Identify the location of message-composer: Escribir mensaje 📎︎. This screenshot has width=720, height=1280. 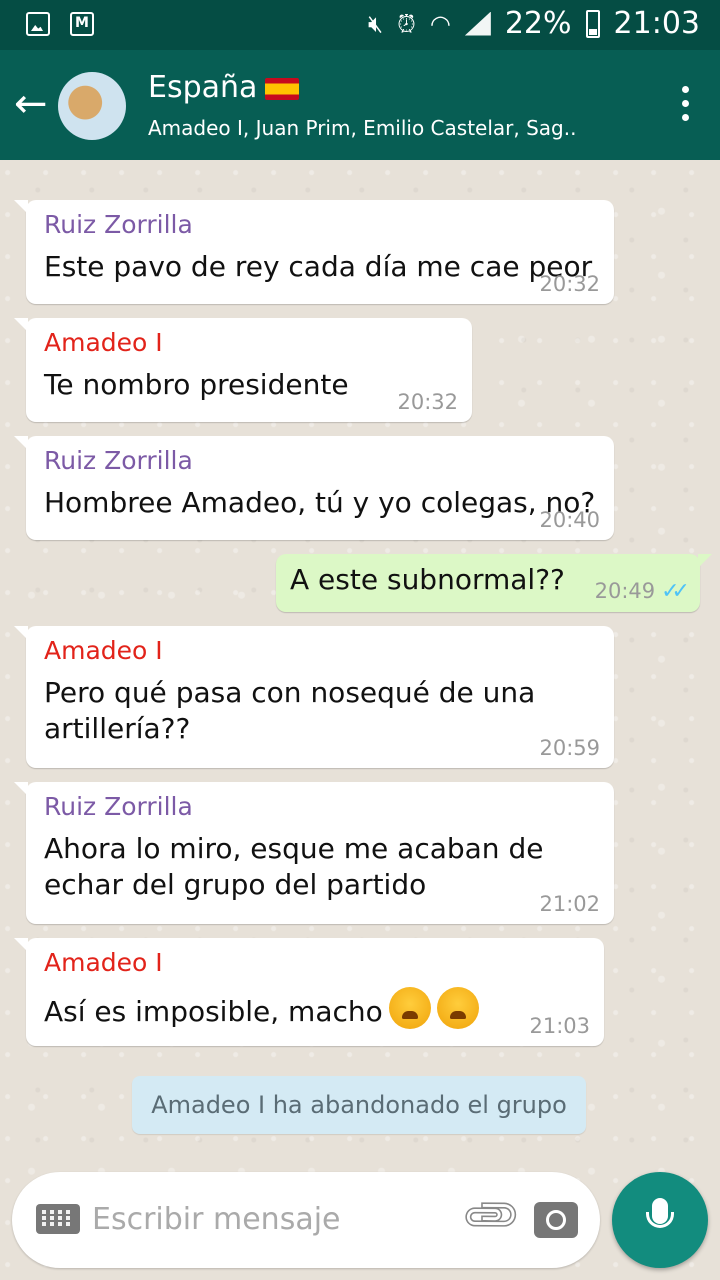
(306, 1220).